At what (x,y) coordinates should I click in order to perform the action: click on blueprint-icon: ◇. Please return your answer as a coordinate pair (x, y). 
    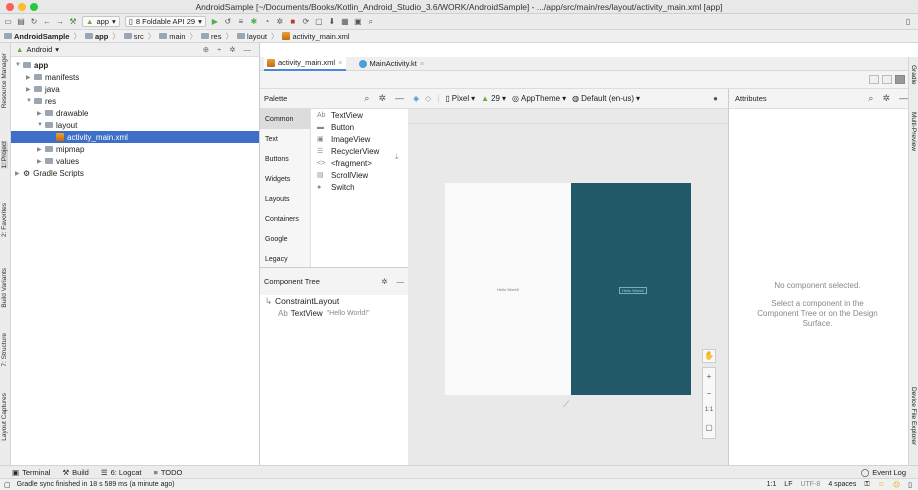
    Looking at the image, I should click on (428, 98).